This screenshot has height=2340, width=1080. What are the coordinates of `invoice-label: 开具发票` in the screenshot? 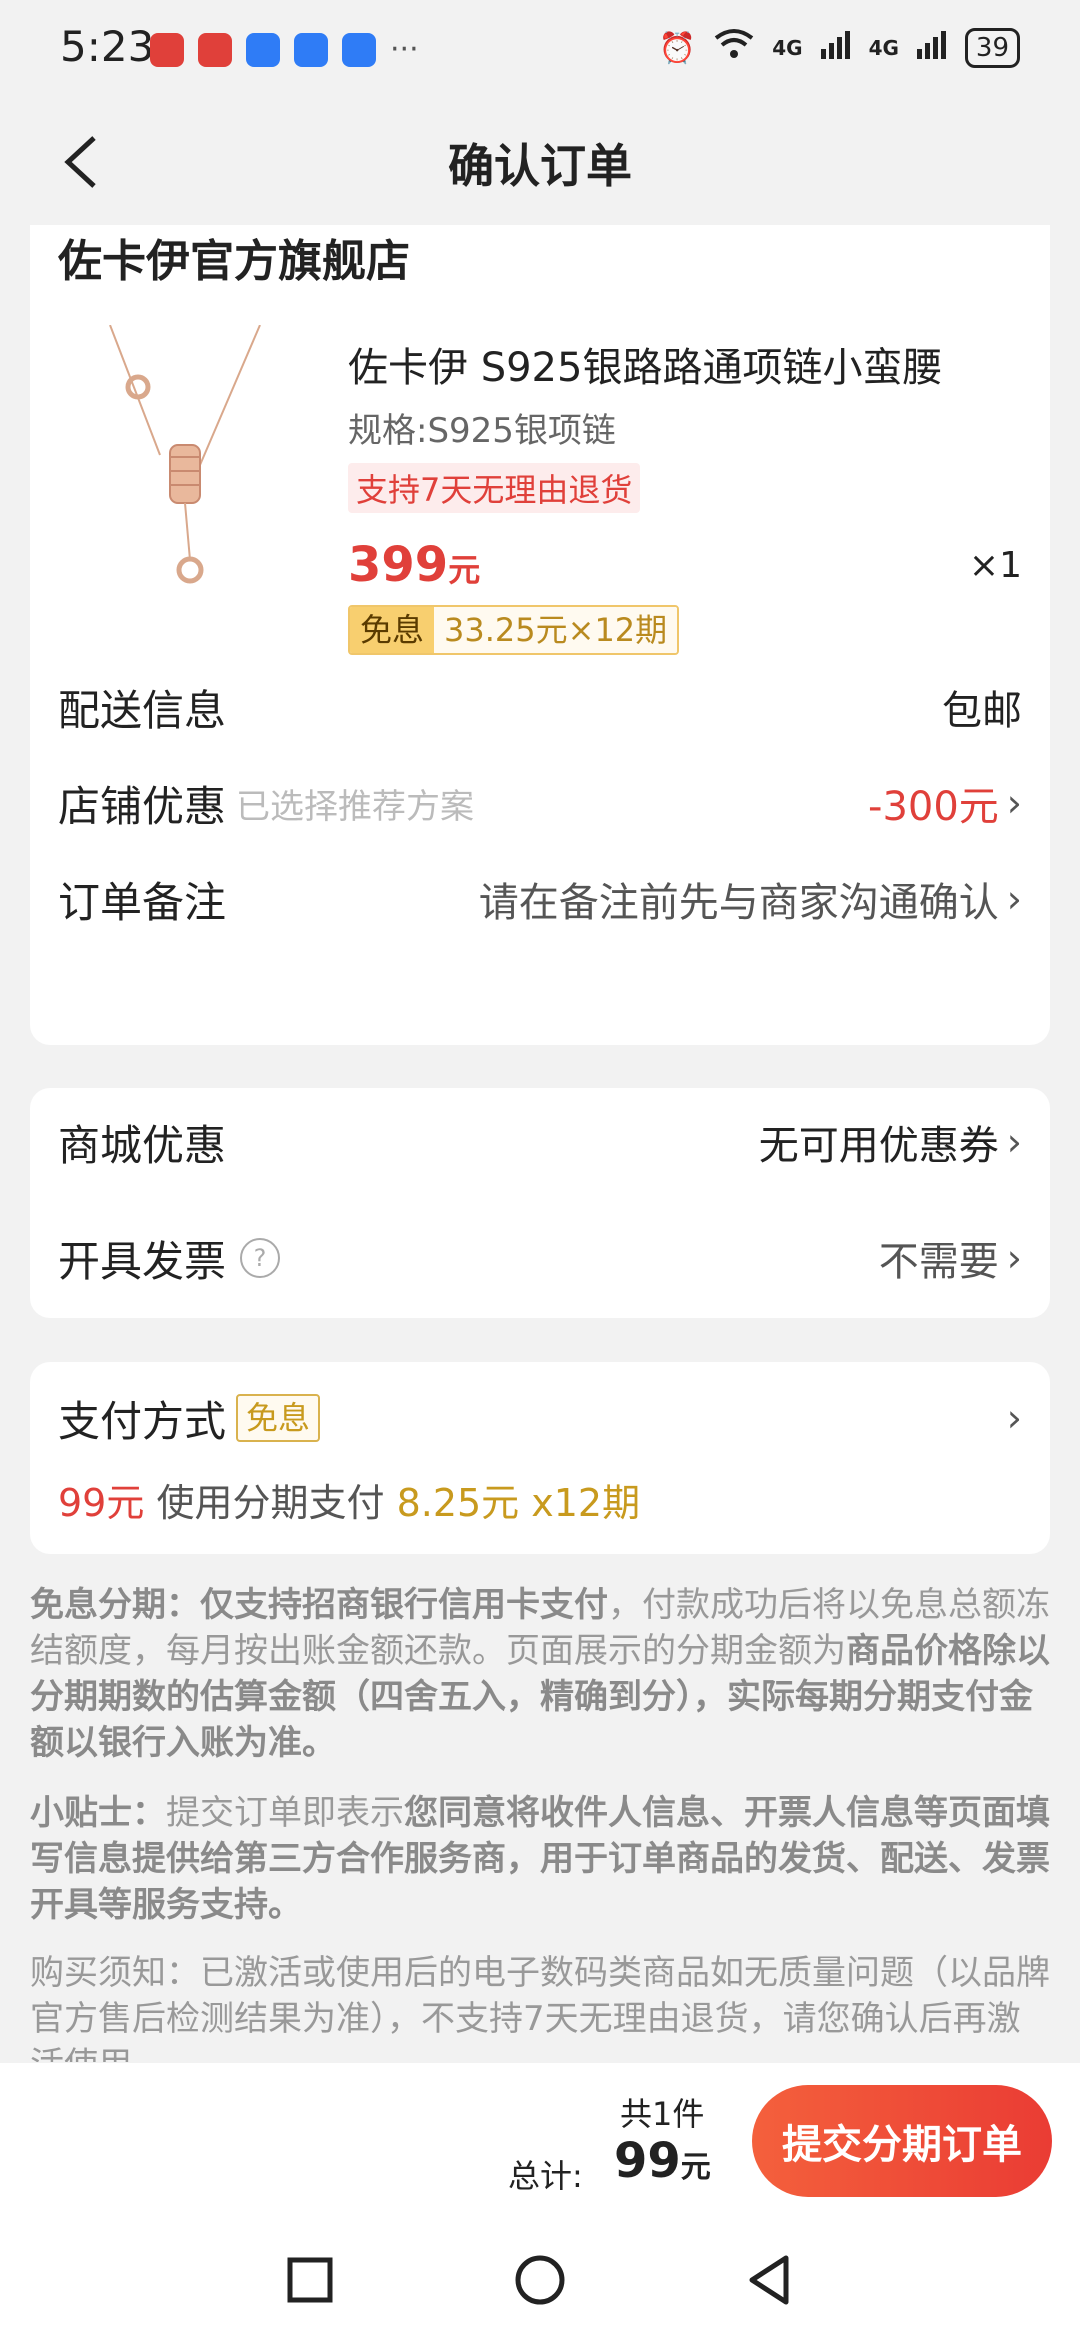 It's located at (142, 1261).